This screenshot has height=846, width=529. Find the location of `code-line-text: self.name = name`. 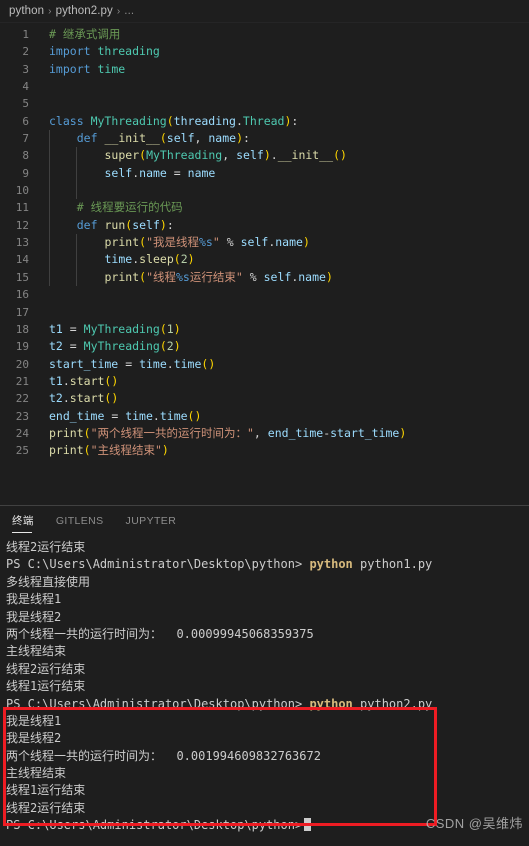

code-line-text: self.name = name is located at coordinates (283, 173).